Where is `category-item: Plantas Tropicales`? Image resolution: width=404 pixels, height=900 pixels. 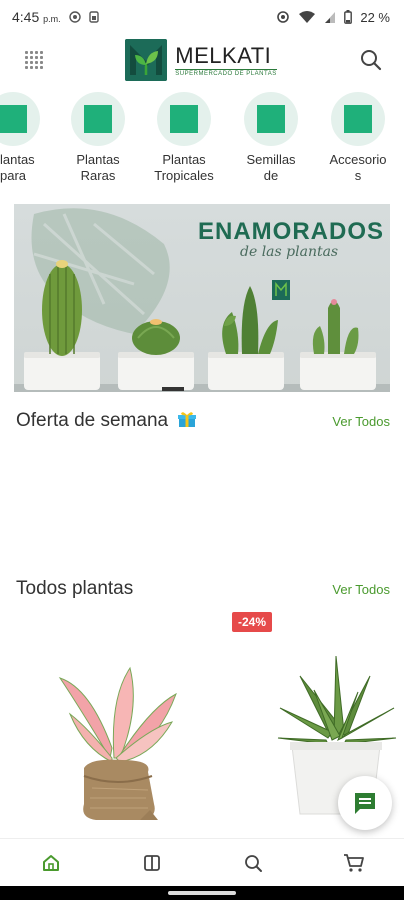
category-item: Plantas Tropicales is located at coordinates (184, 138).